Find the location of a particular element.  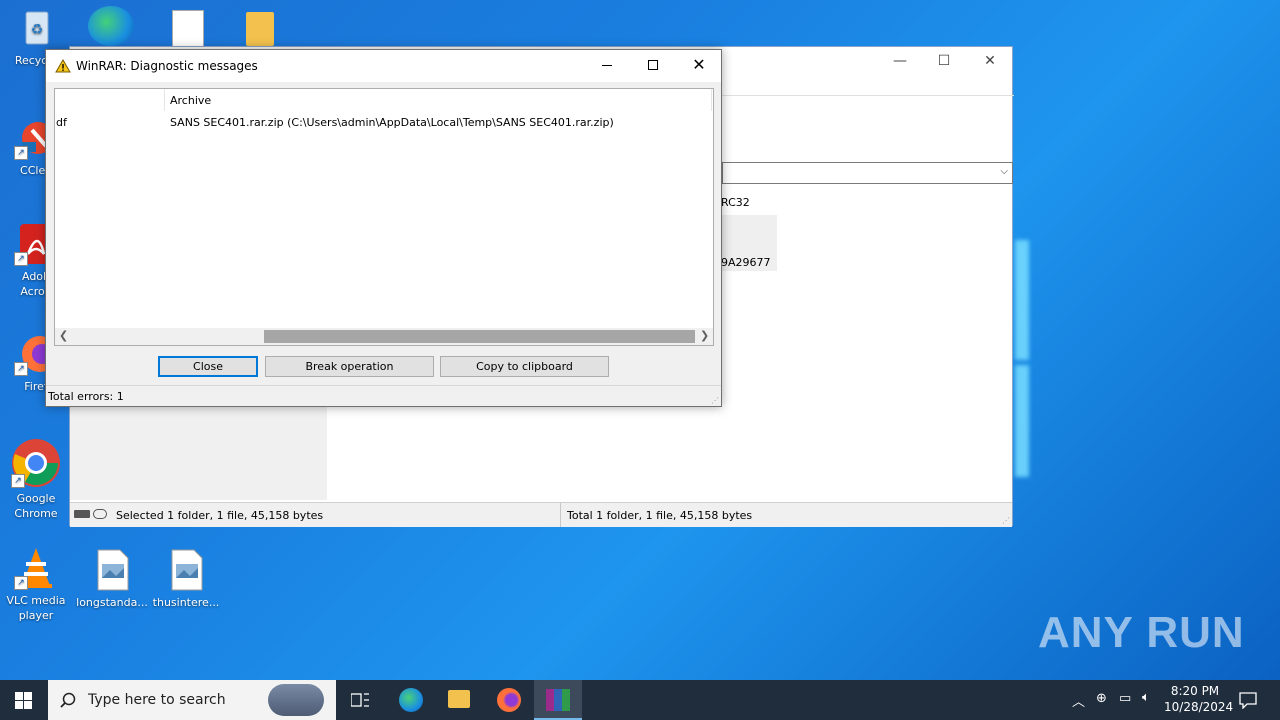

column-header-label: Archive is located at coordinates (191, 100).